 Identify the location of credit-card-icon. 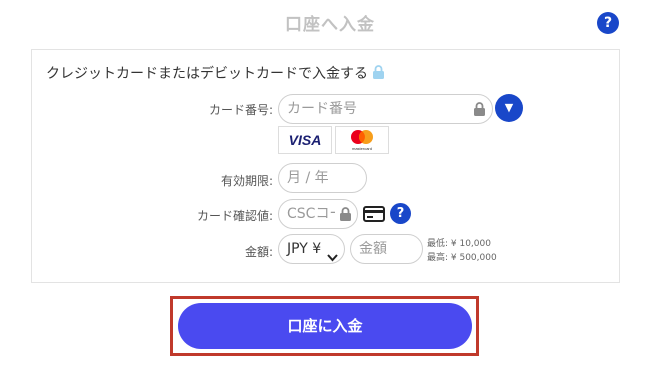
(374, 216).